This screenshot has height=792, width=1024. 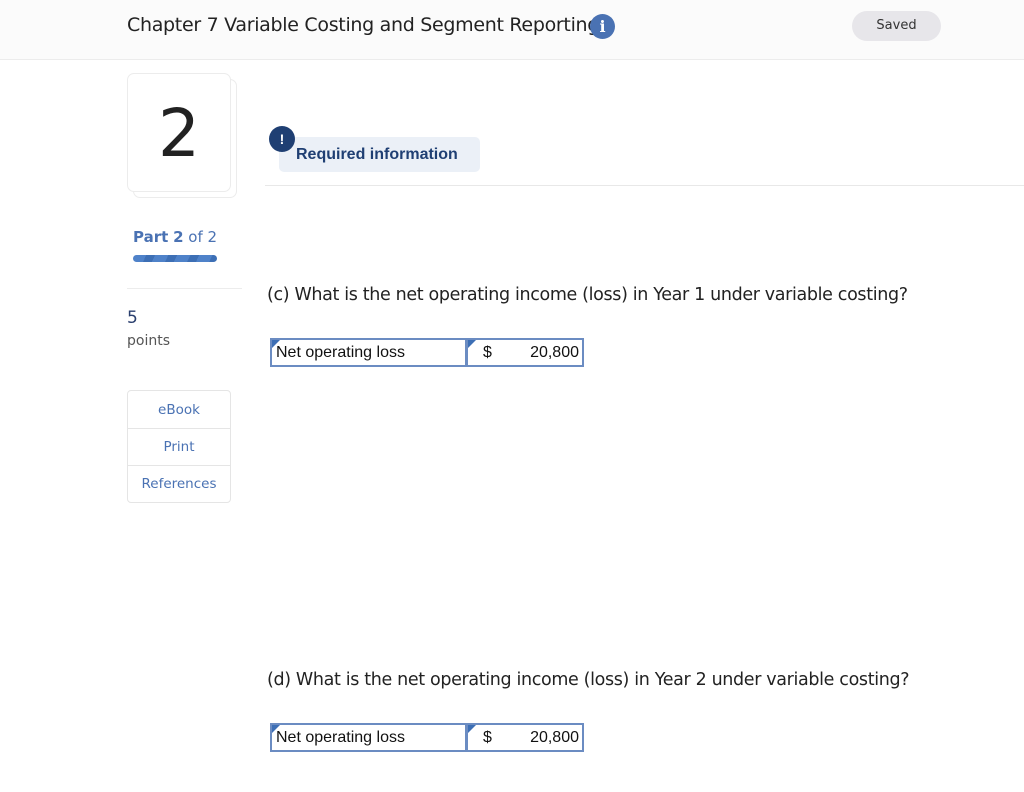 I want to click on answer-row-c: Net operating loss $ 20,800, so click(x=427, y=352).